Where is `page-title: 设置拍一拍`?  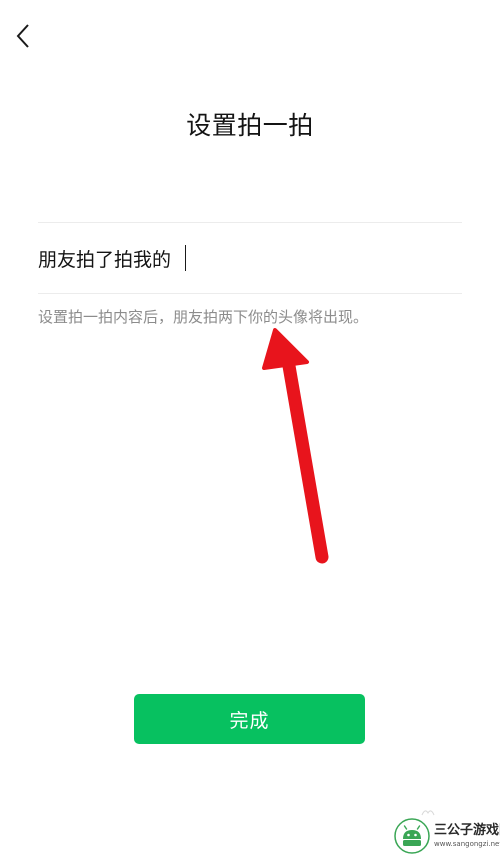
page-title: 设置拍一拍 is located at coordinates (250, 125).